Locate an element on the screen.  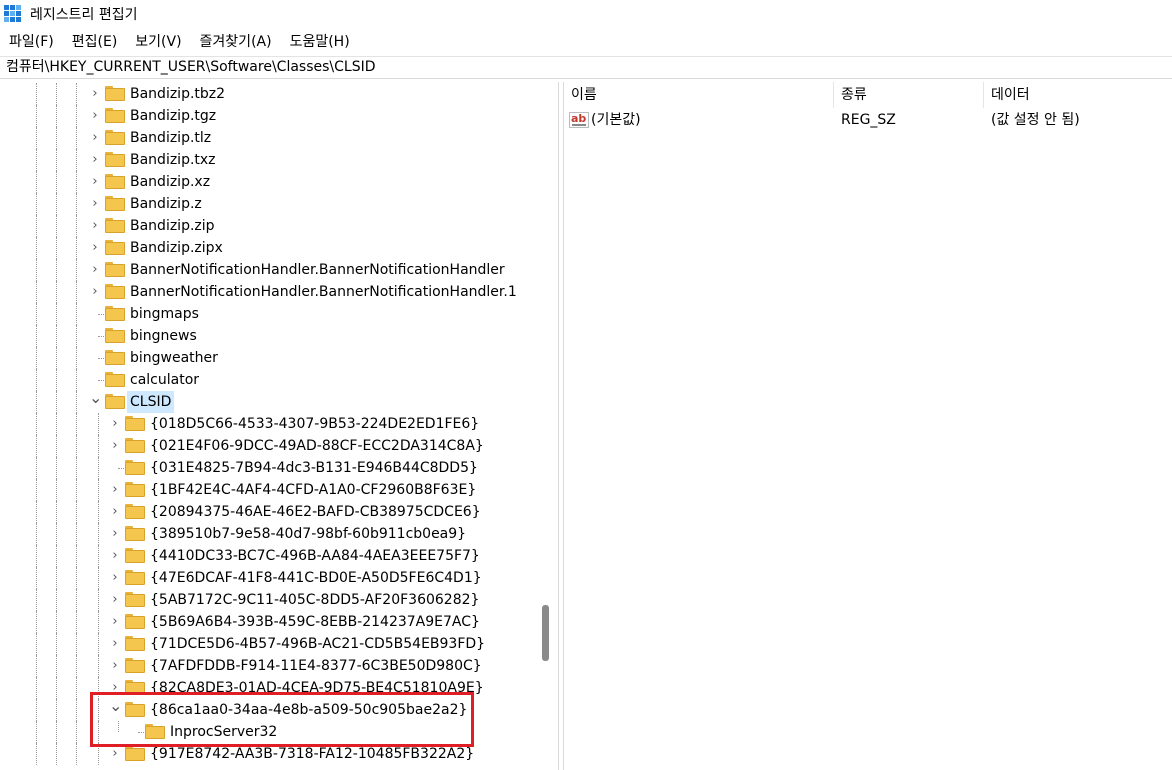
tree-item-label: {71DCE5D6-4B57-496B-AC21-CD5B54EB93FD} is located at coordinates (318, 644).